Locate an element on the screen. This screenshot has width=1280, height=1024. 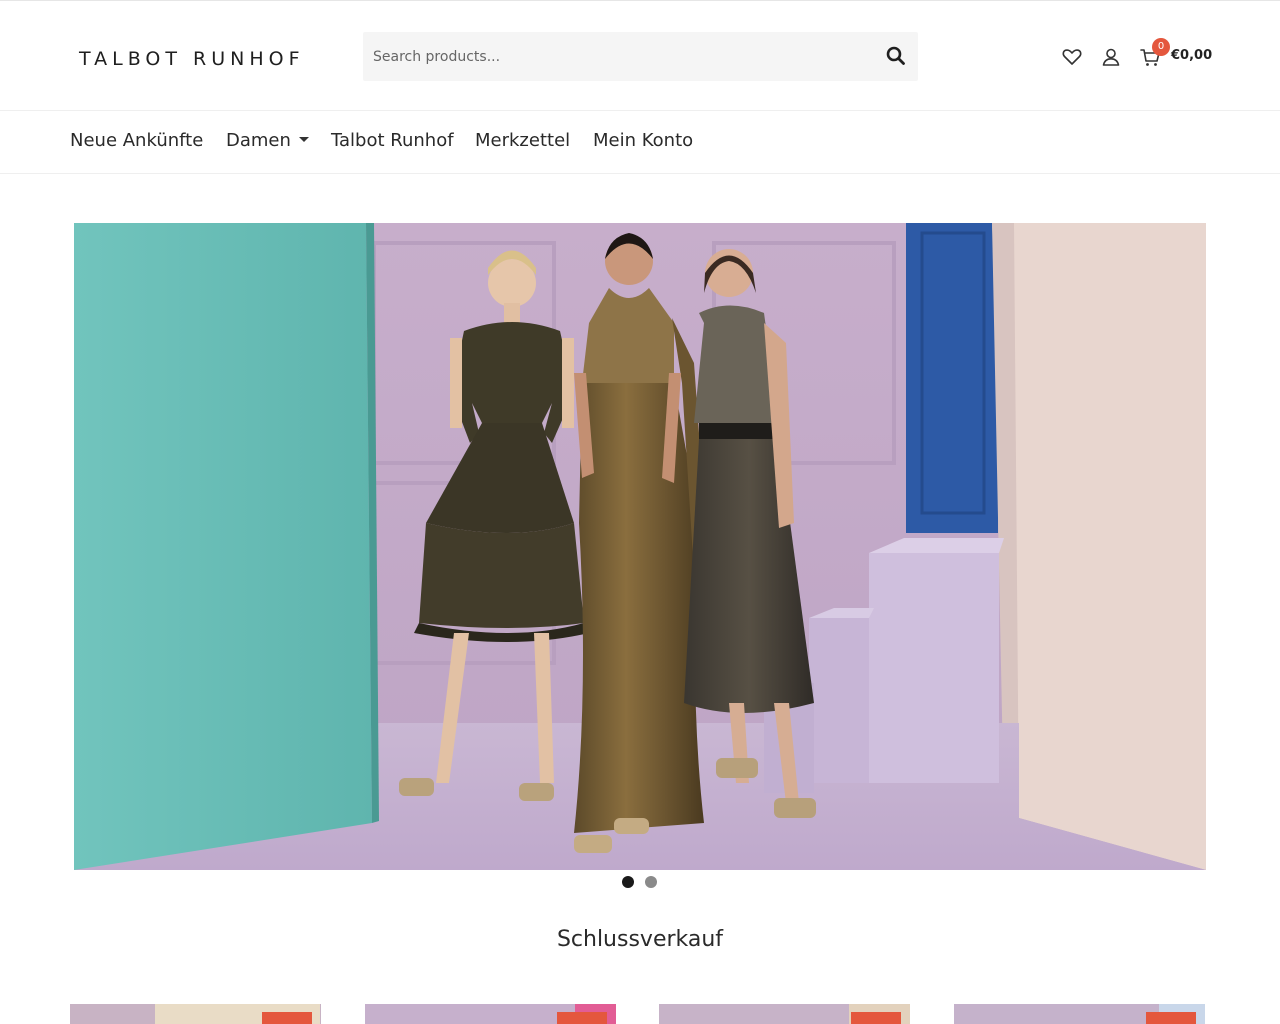
cart-count-badge: 0 is located at coordinates (1161, 47).